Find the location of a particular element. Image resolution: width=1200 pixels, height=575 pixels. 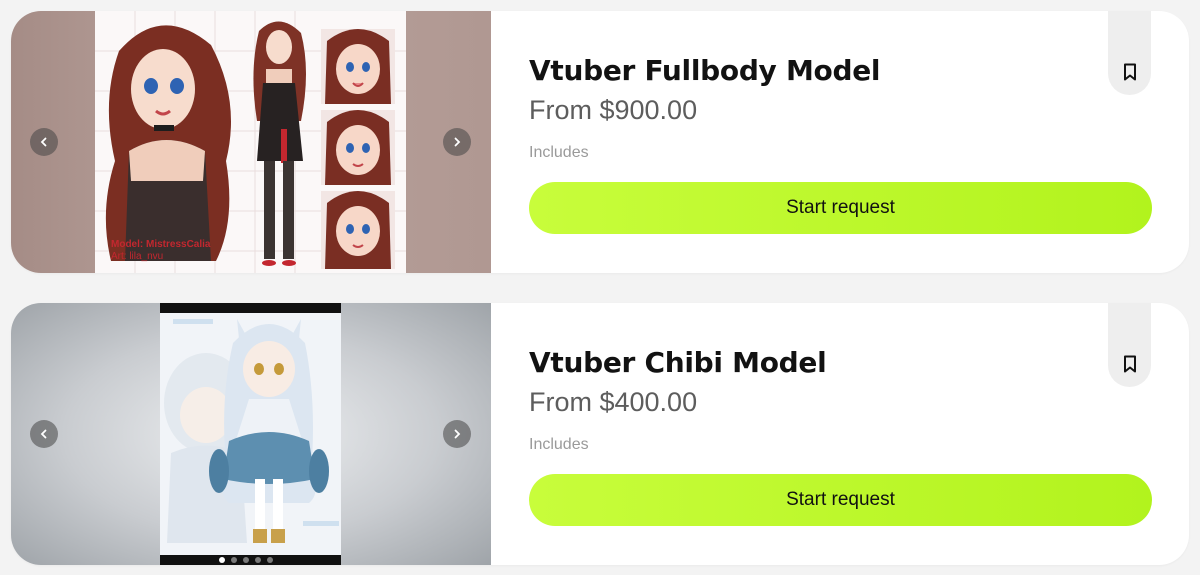

art-caption-model: Model: MistressCalia is located at coordinates (161, 244).